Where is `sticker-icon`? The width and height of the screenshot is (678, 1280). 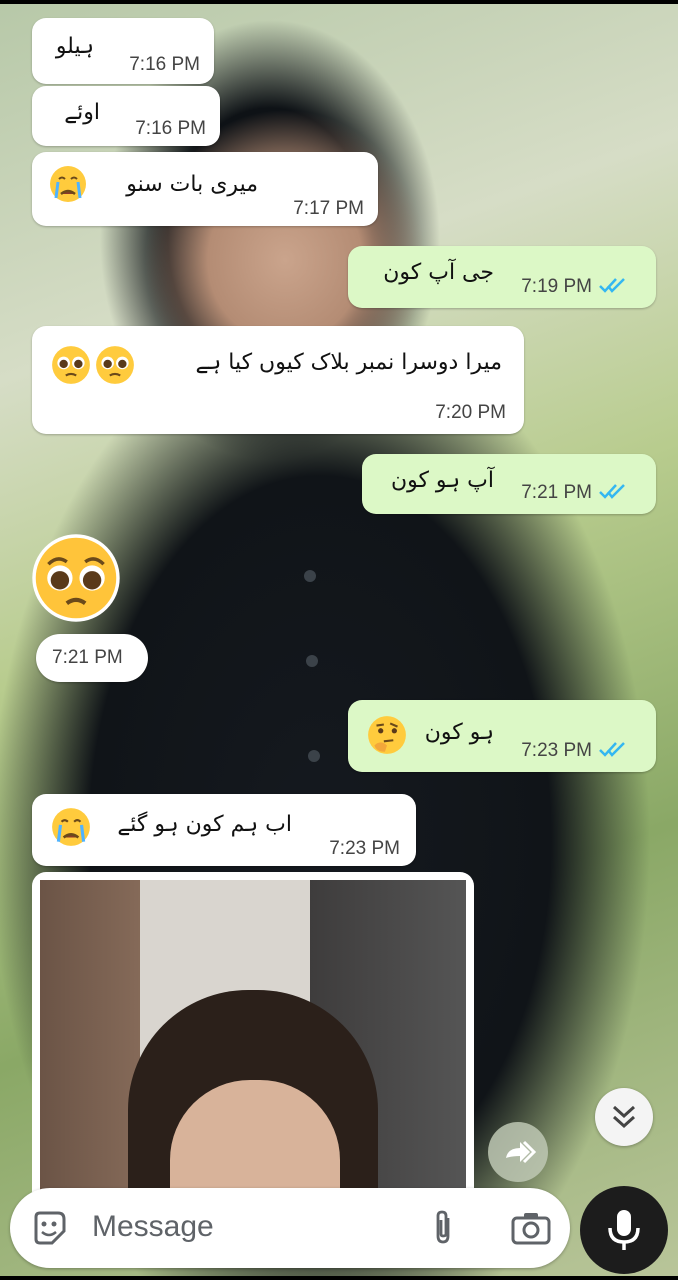 sticker-icon is located at coordinates (49, 1228).